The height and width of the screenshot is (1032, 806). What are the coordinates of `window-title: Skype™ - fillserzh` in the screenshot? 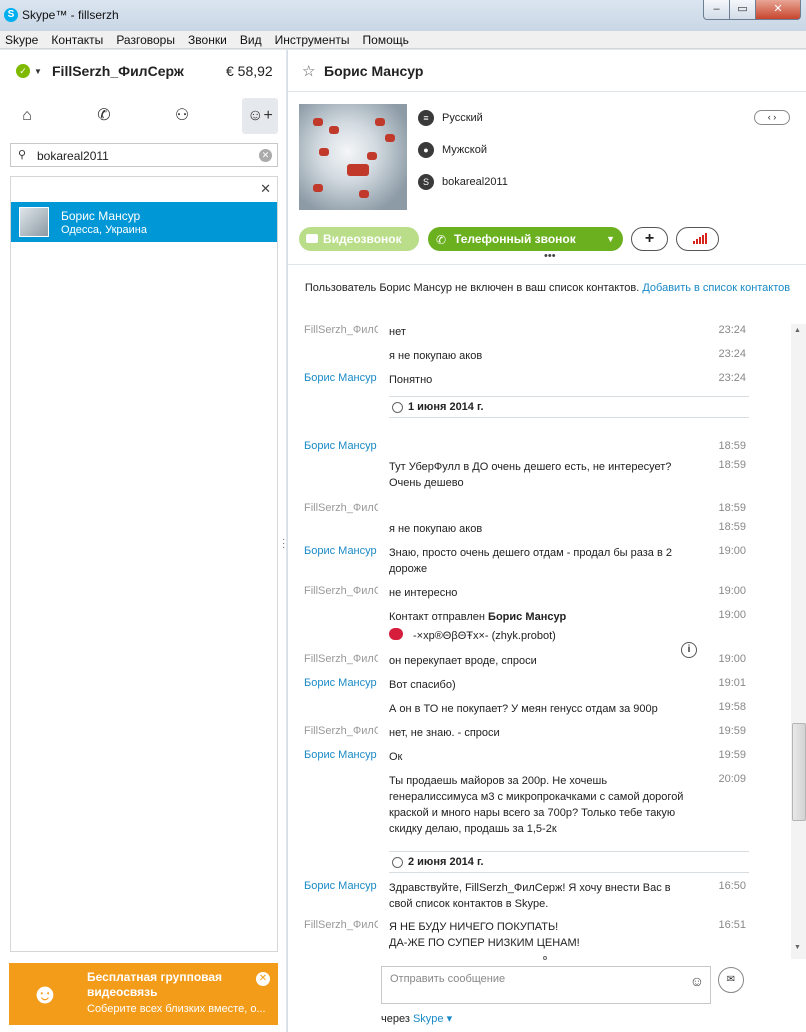 It's located at (70, 15).